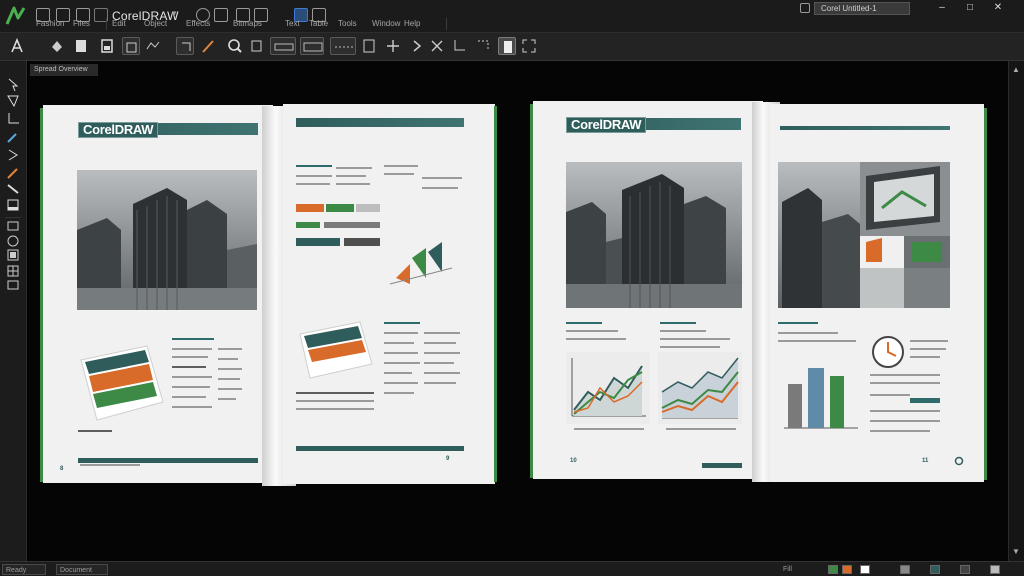  What do you see at coordinates (389, 294) in the screenshot?
I see `page-right` at bounding box center [389, 294].